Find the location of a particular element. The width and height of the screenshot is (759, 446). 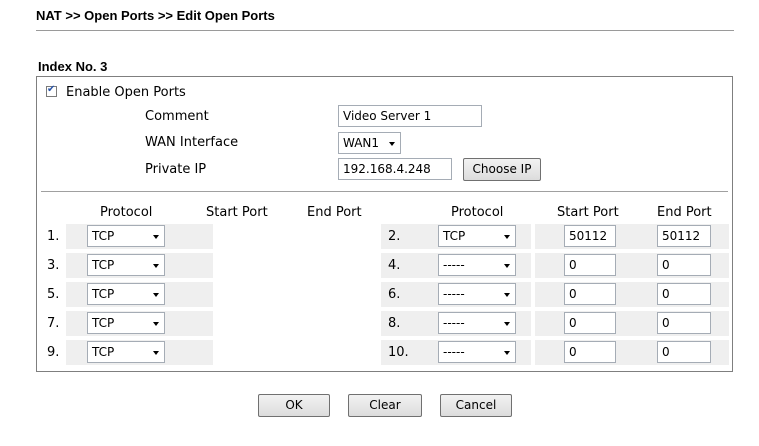

row-number: 5. is located at coordinates (53, 294).